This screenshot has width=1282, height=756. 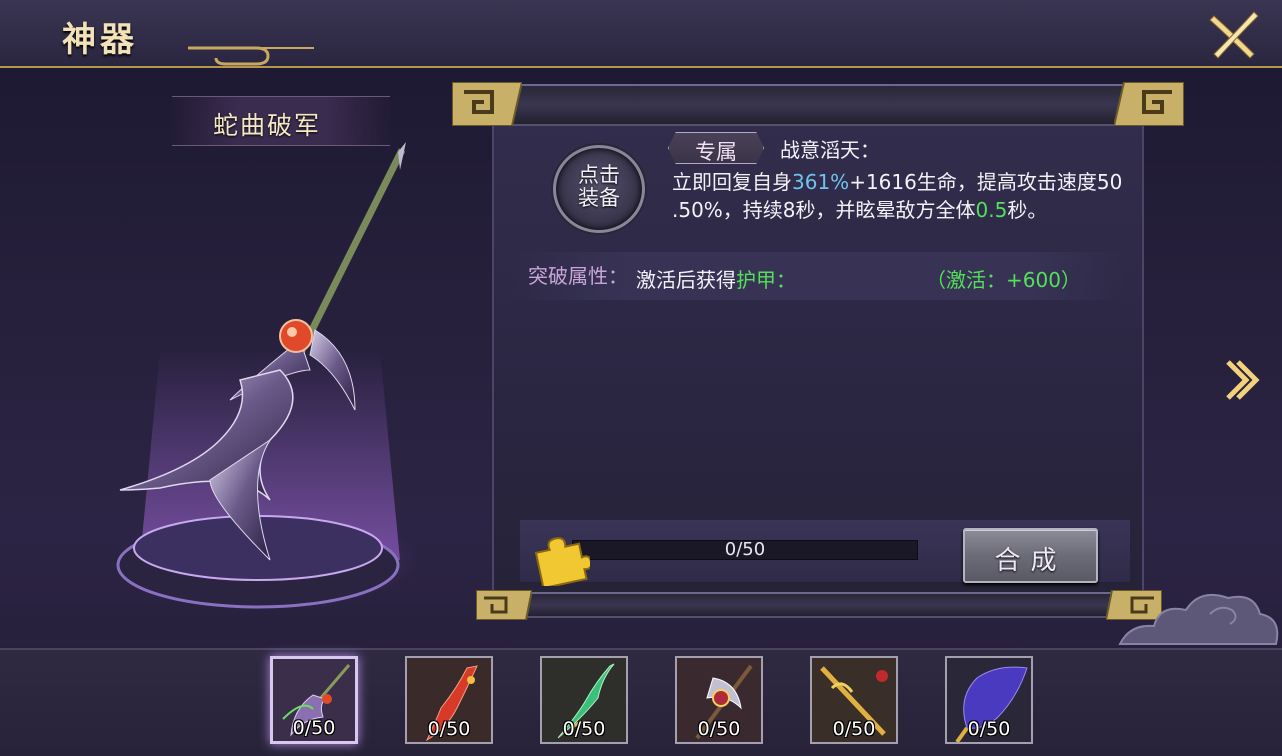 What do you see at coordinates (854, 700) in the screenshot?
I see `artifact-slot-5: 0/50` at bounding box center [854, 700].